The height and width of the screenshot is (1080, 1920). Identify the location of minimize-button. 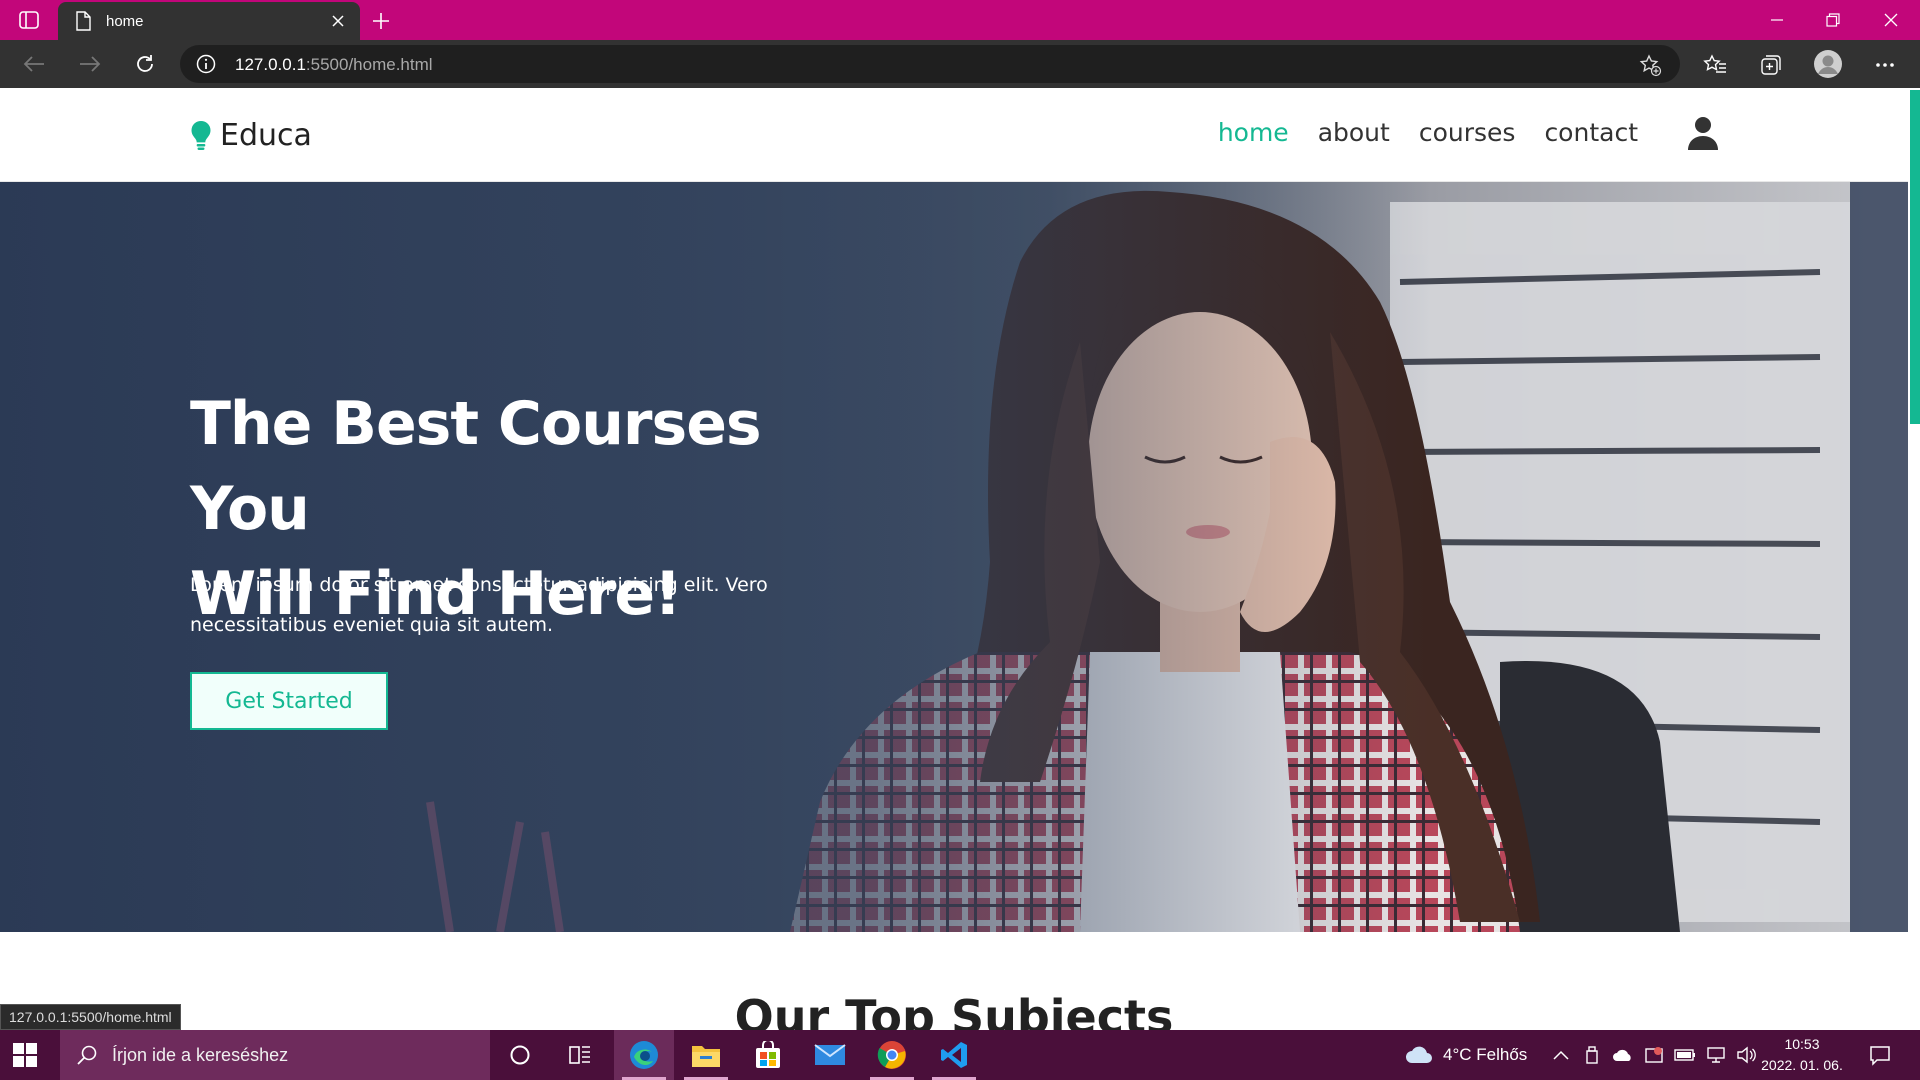
(1777, 20).